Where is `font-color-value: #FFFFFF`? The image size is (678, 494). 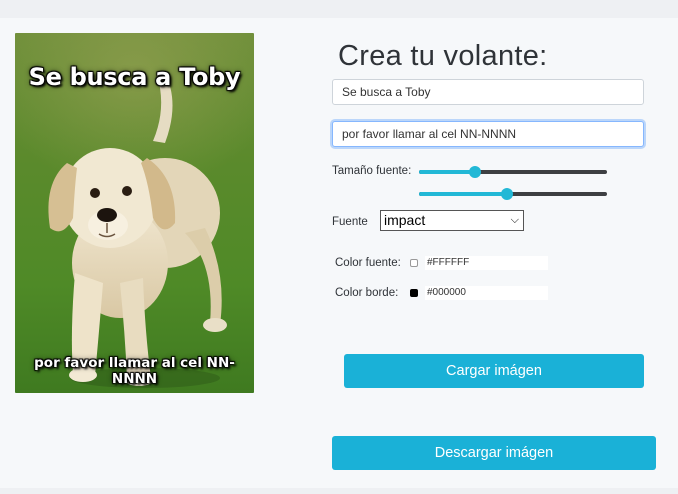
font-color-value: #FFFFFF is located at coordinates (486, 263).